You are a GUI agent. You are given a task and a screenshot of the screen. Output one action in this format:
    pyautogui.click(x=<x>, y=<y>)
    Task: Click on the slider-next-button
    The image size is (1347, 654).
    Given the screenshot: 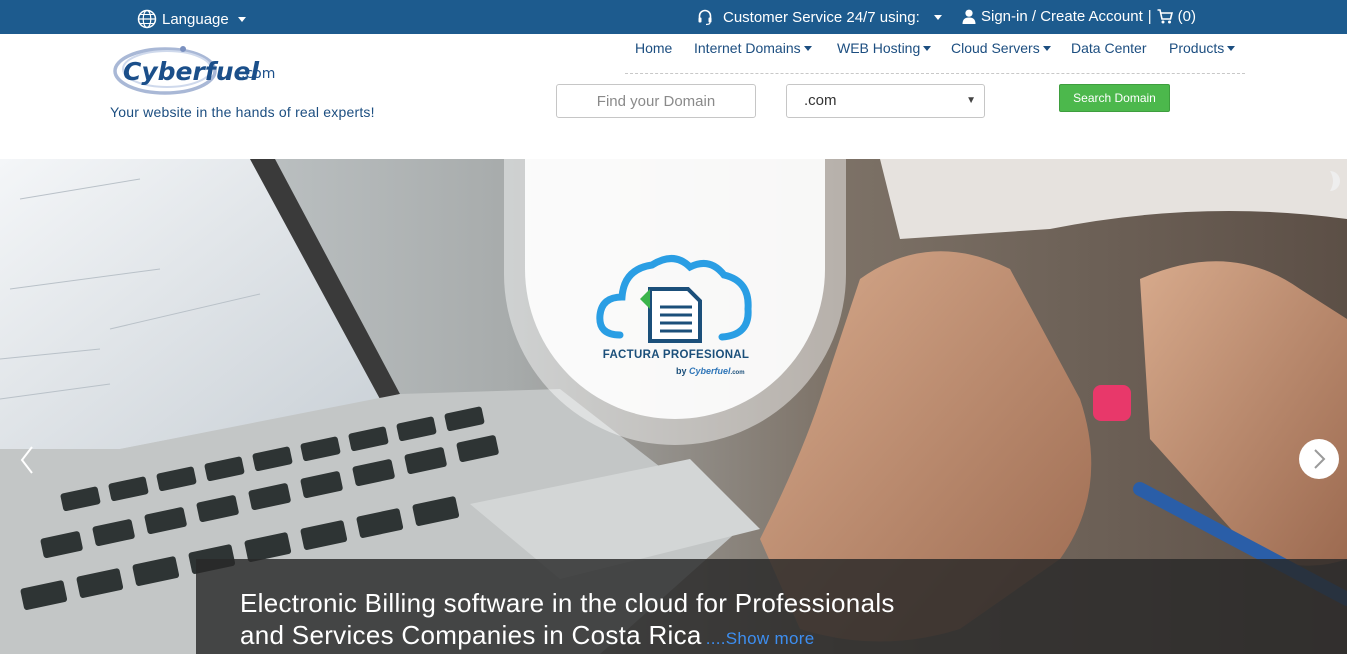 What is the action you would take?
    pyautogui.click(x=1319, y=459)
    